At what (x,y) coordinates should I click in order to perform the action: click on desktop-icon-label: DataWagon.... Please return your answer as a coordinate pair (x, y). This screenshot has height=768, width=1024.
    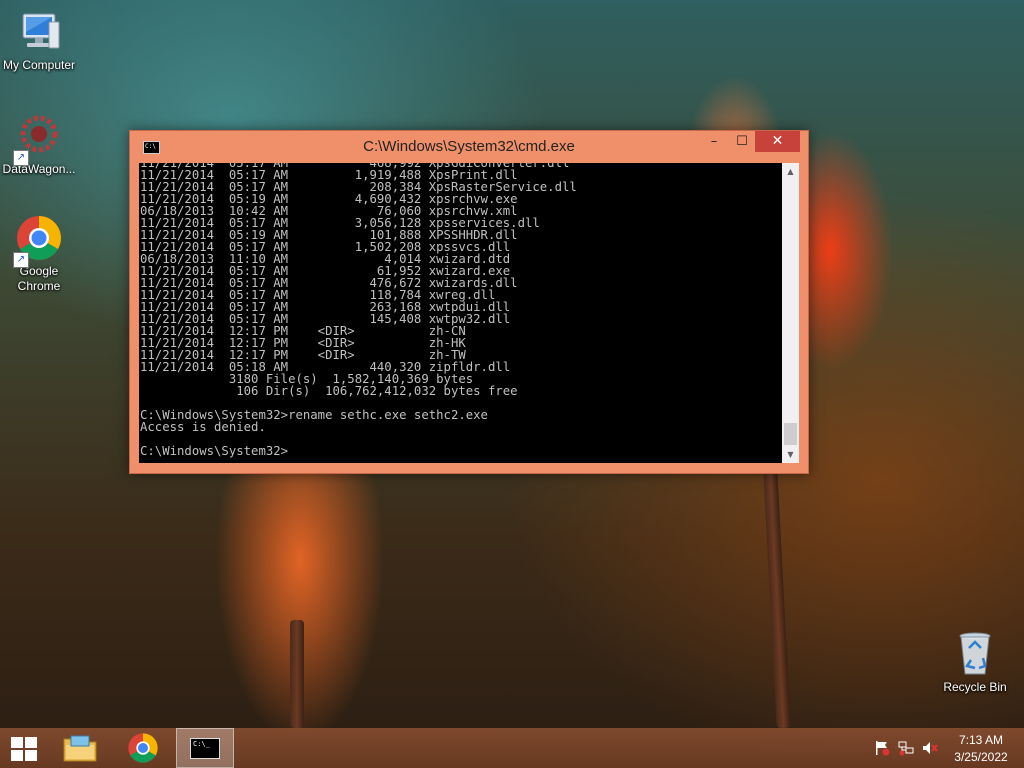
    Looking at the image, I should click on (39, 169).